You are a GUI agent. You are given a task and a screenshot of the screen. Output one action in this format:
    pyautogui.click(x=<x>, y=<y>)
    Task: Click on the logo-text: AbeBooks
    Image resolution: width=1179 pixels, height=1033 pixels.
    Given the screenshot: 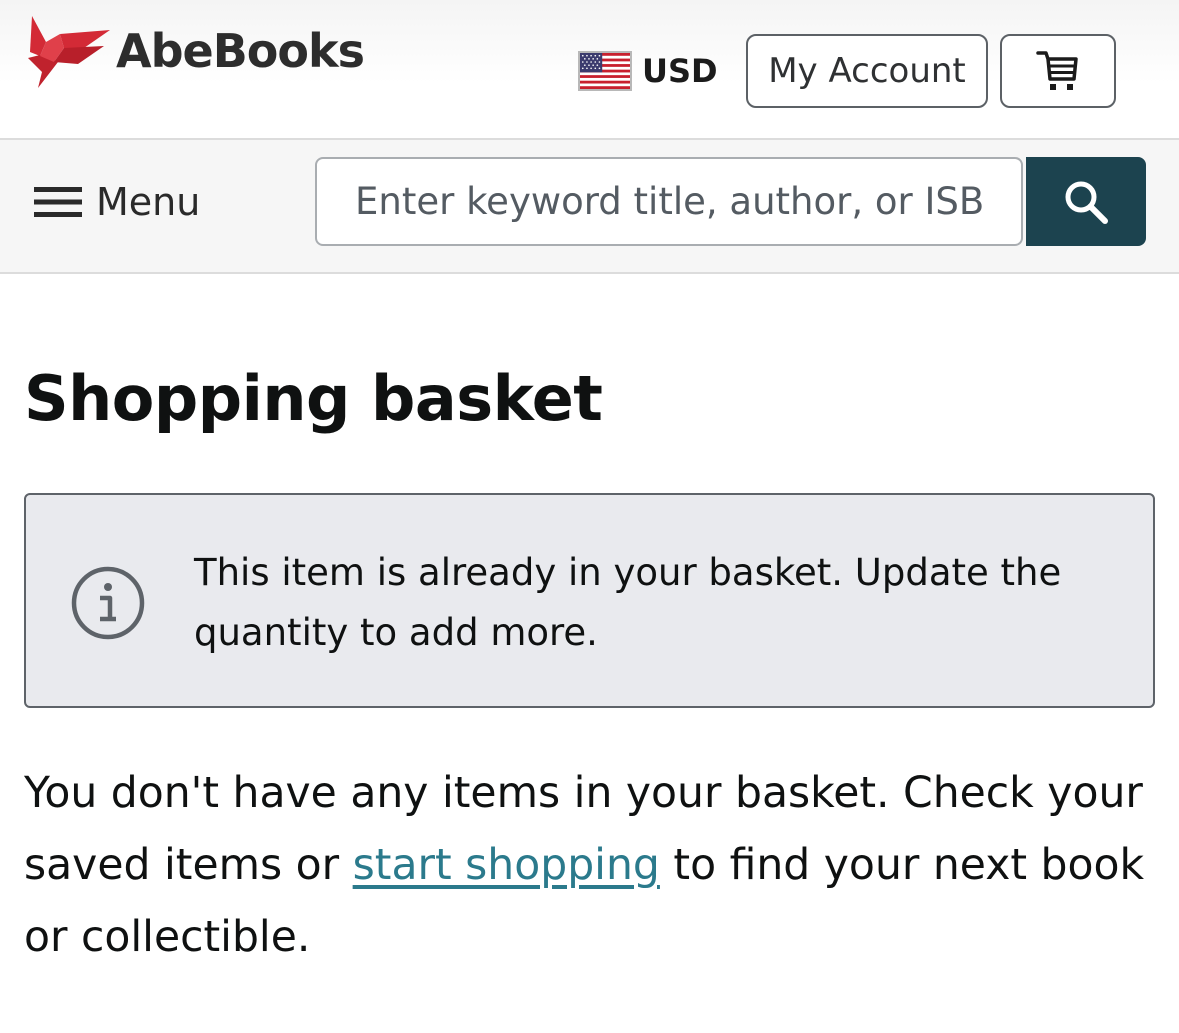 What is the action you would take?
    pyautogui.click(x=240, y=51)
    